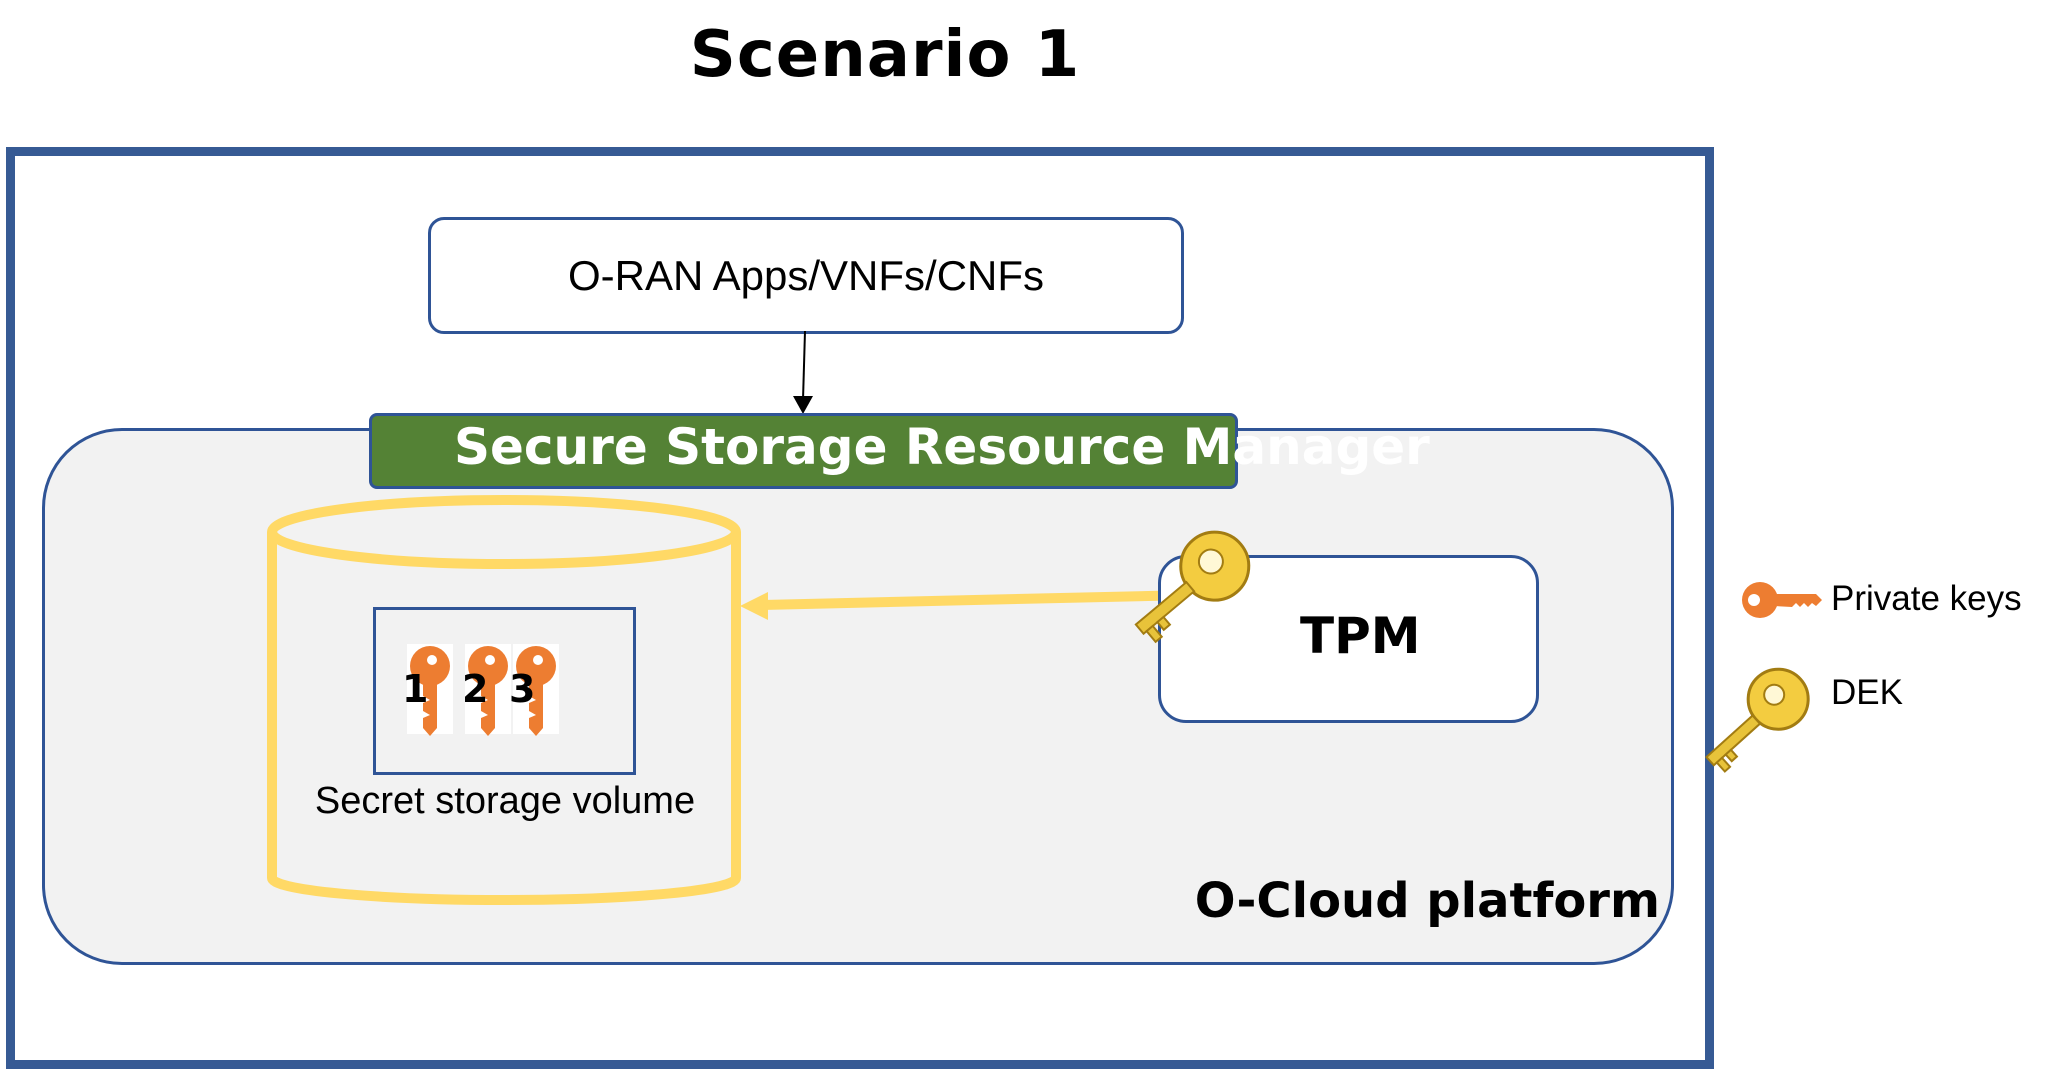 Image resolution: width=2048 pixels, height=1069 pixels. I want to click on secret-storage-volume-label: Secret storage volume, so click(505, 801).